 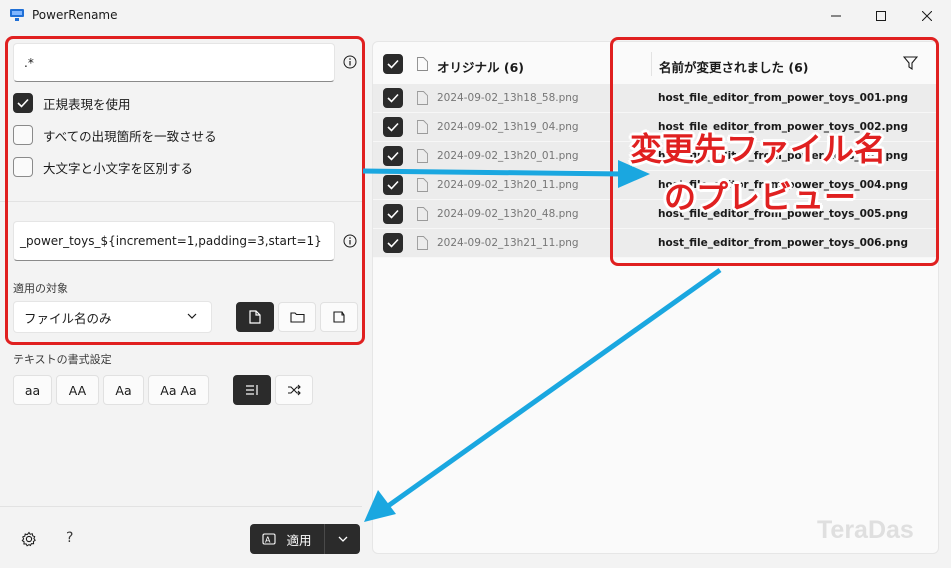 I want to click on randomize-toggle, so click(x=294, y=390).